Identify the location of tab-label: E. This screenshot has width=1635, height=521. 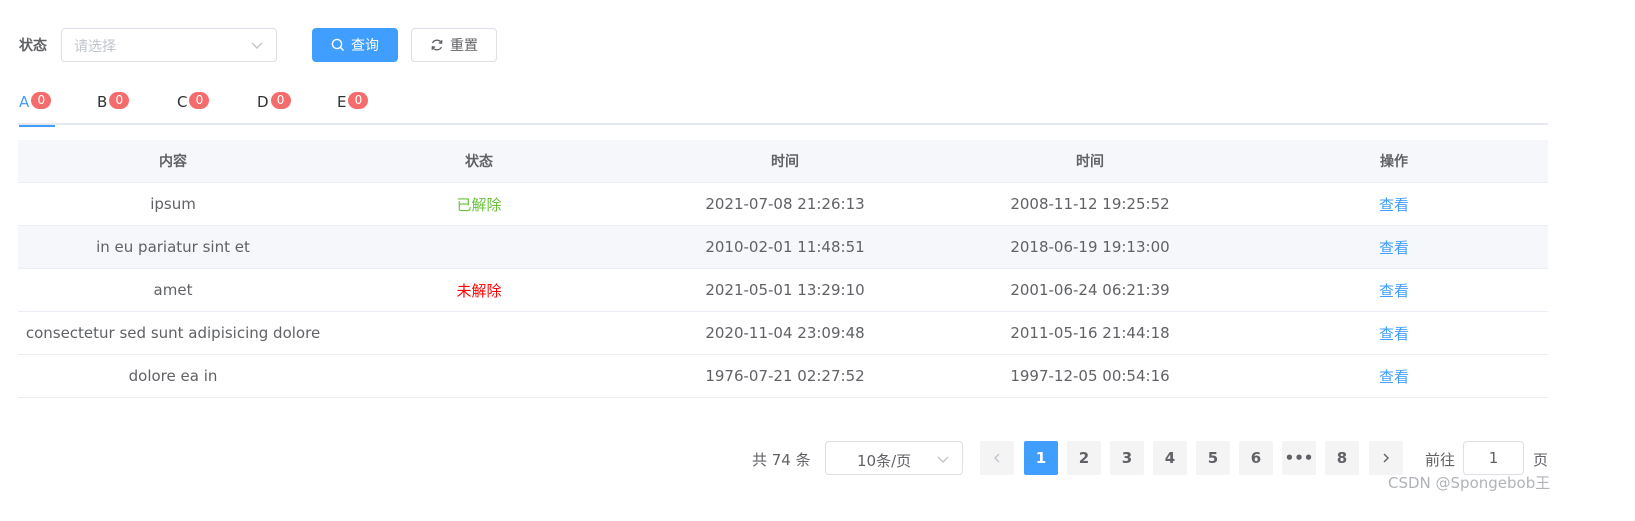
(342, 102).